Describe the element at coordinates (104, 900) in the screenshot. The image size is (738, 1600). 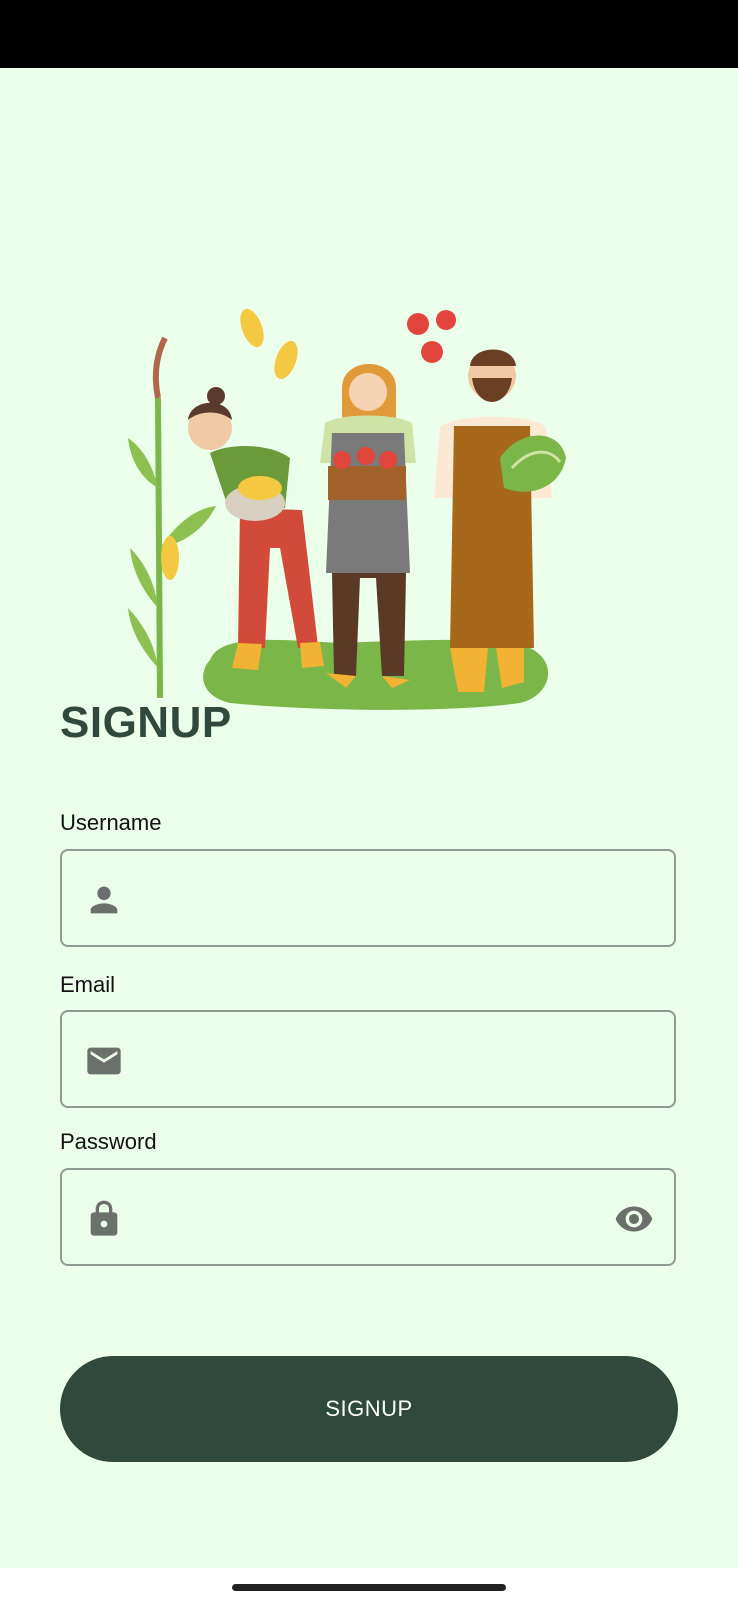
I see `person-icon` at that location.